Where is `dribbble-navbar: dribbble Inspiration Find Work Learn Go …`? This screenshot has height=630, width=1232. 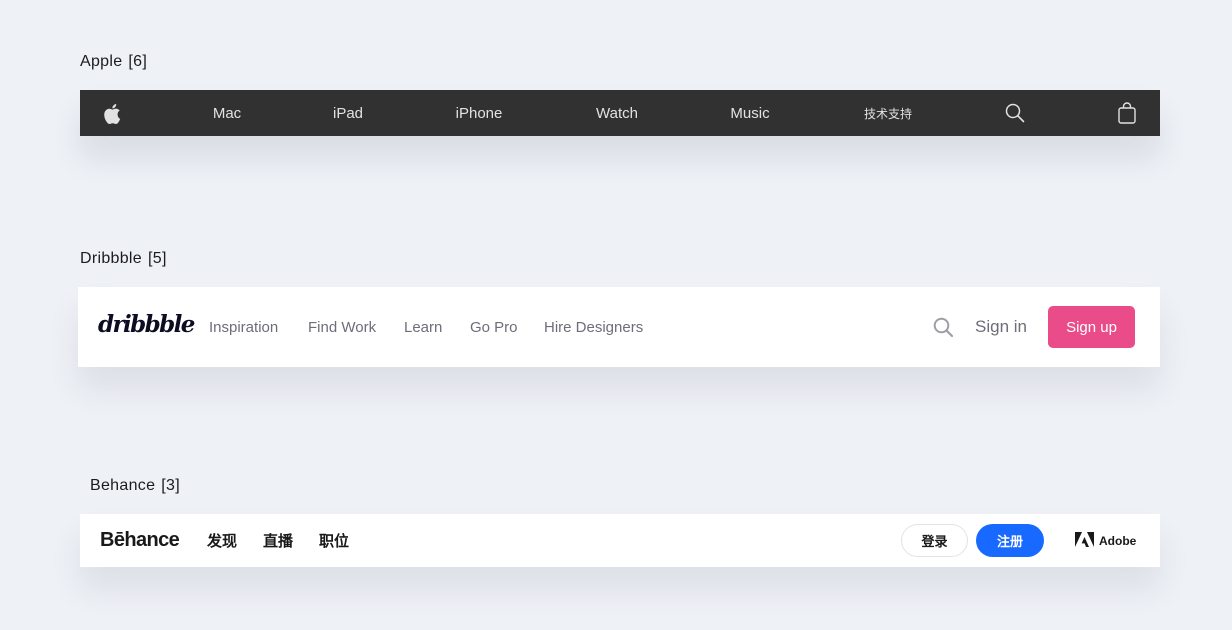
dribbble-navbar: dribbble Inspiration Find Work Learn Go … is located at coordinates (619, 327).